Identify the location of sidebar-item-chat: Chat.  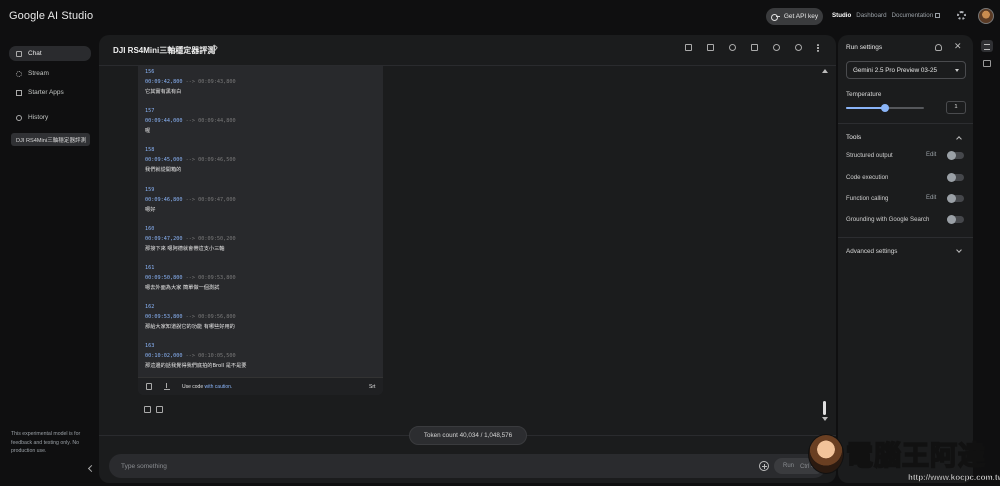
(50, 53).